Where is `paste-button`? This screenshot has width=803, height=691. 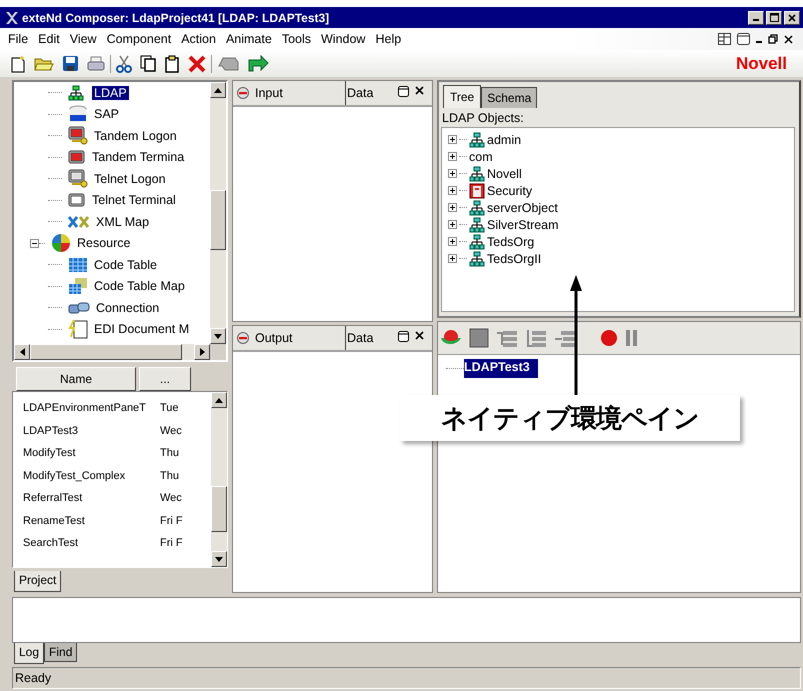
paste-button is located at coordinates (172, 63).